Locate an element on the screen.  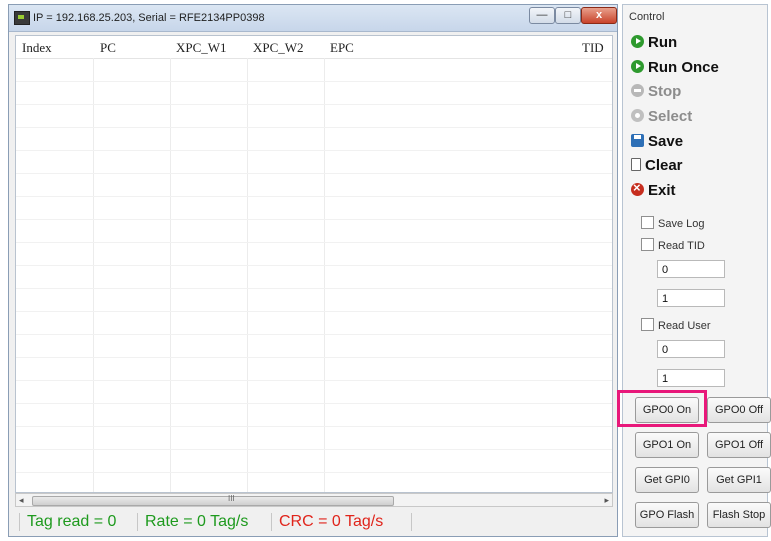
stop-icon is located at coordinates (637, 90).